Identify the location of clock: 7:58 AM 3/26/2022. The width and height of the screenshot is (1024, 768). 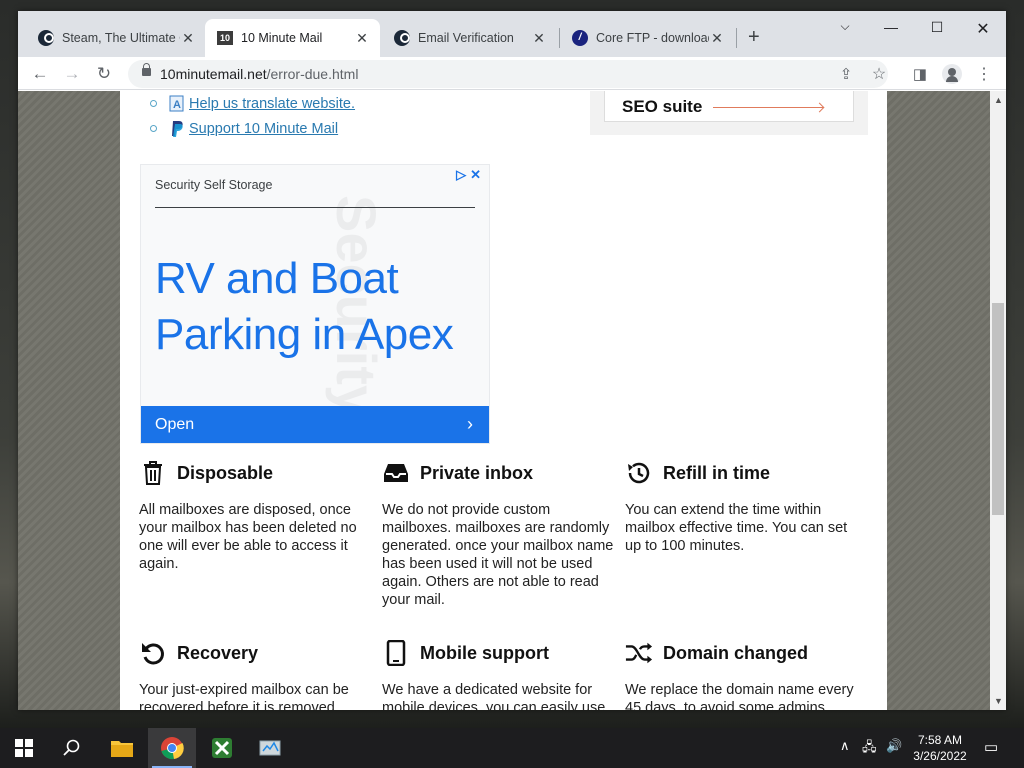
(940, 748).